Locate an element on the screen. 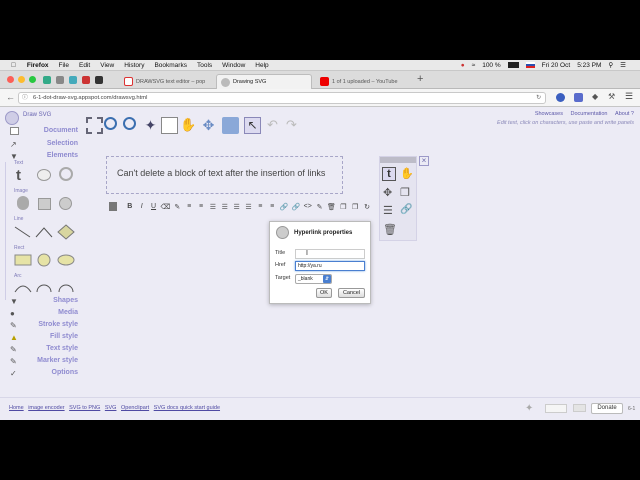 The image size is (640, 480). edit-icon: ✎ is located at coordinates (320, 207).